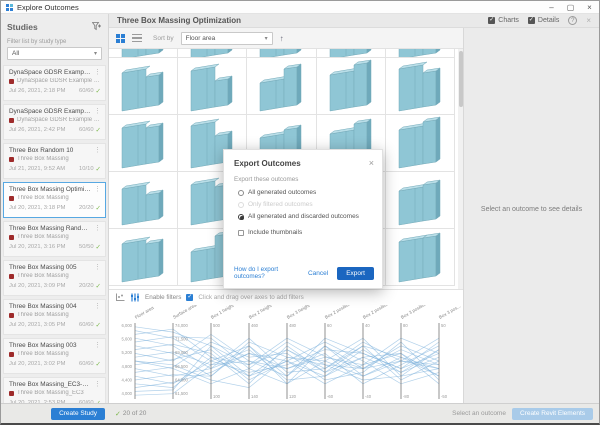 Image resolution: width=600 pixels, height=425 pixels. What do you see at coordinates (255, 325) in the screenshot?
I see `chart-text: 460` at bounding box center [255, 325].